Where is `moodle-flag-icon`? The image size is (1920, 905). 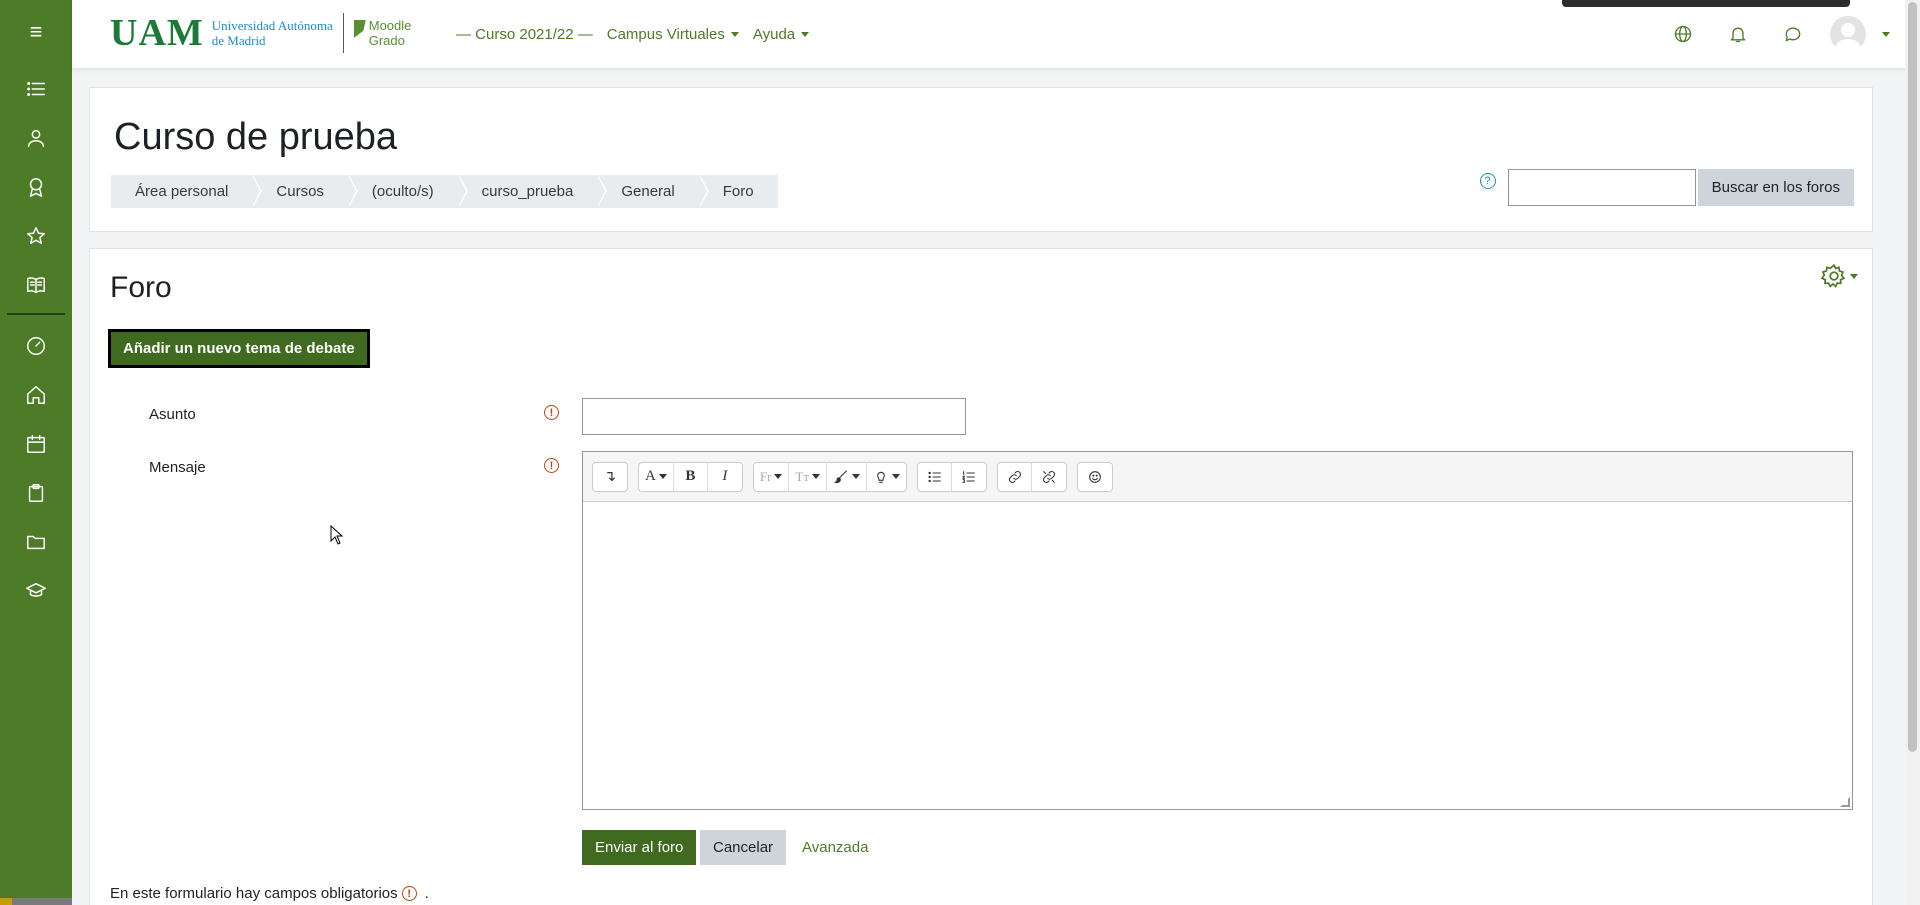
moodle-flag-icon is located at coordinates (359, 29).